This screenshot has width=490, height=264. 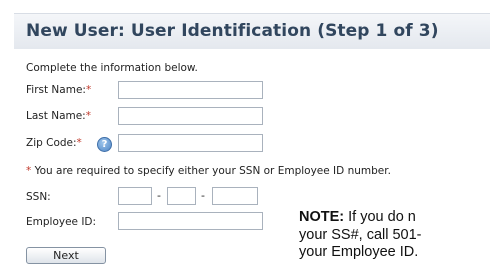 I want to click on zip-code-label: Zip Code:*, so click(x=54, y=143).